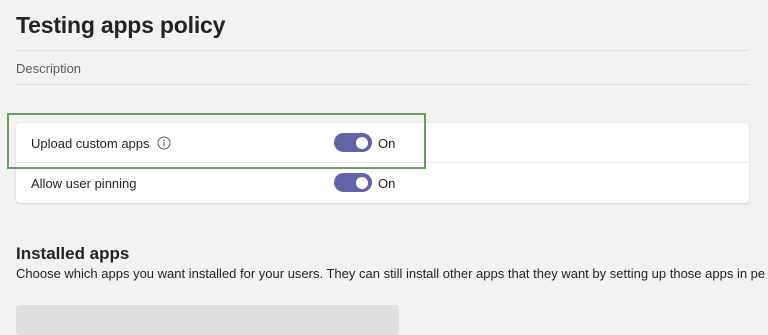 Image resolution: width=768 pixels, height=335 pixels. What do you see at coordinates (207, 320) in the screenshot?
I see `installed-apps-box` at bounding box center [207, 320].